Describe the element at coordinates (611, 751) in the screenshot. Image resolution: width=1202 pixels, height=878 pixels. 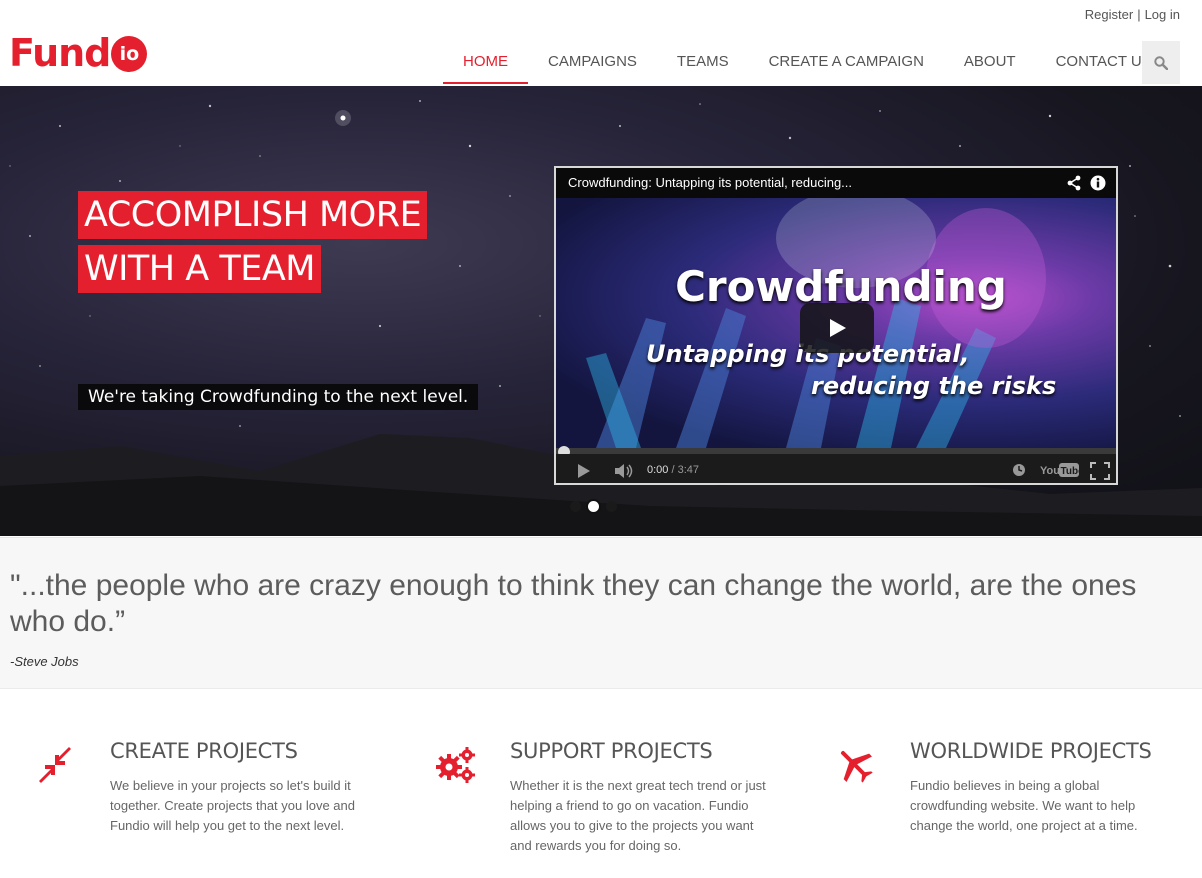
I see `feature-title: SUPPORT PROJECTS` at that location.